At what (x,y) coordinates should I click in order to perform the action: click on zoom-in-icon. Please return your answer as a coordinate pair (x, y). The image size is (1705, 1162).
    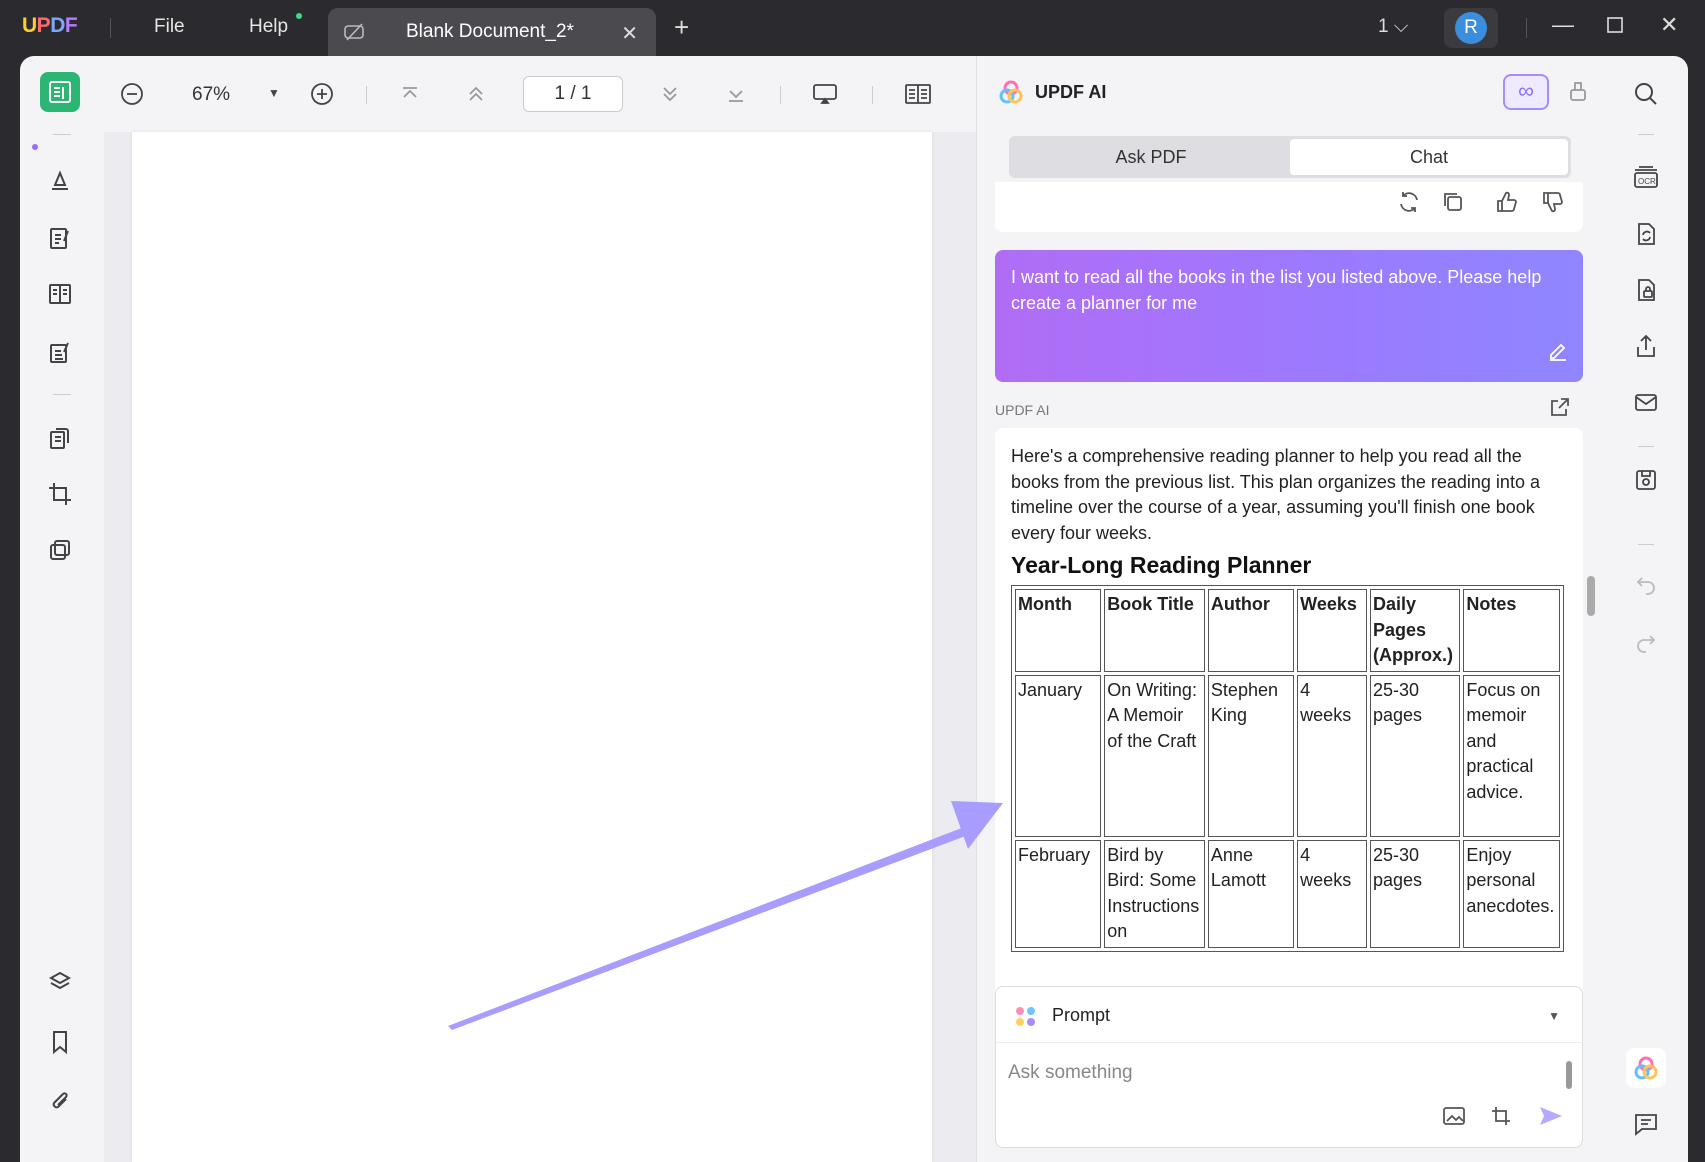
    Looking at the image, I should click on (322, 96).